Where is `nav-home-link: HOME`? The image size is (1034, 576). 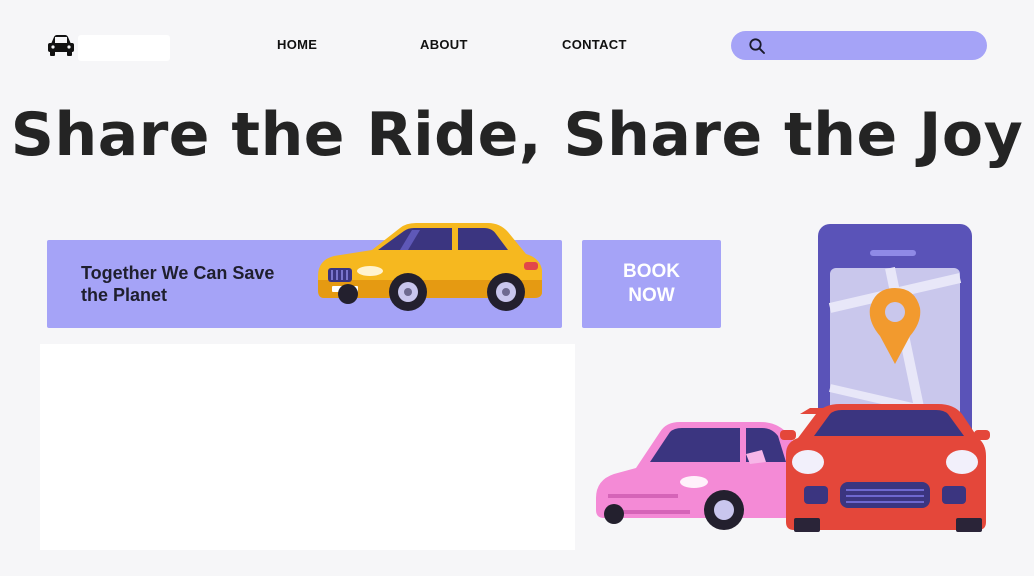
nav-home-link: HOME is located at coordinates (297, 44).